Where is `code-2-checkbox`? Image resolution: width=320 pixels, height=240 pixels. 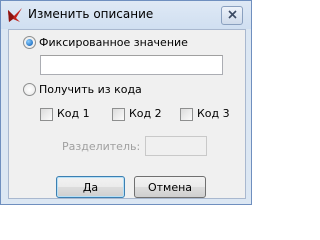 code-2-checkbox is located at coordinates (118, 114).